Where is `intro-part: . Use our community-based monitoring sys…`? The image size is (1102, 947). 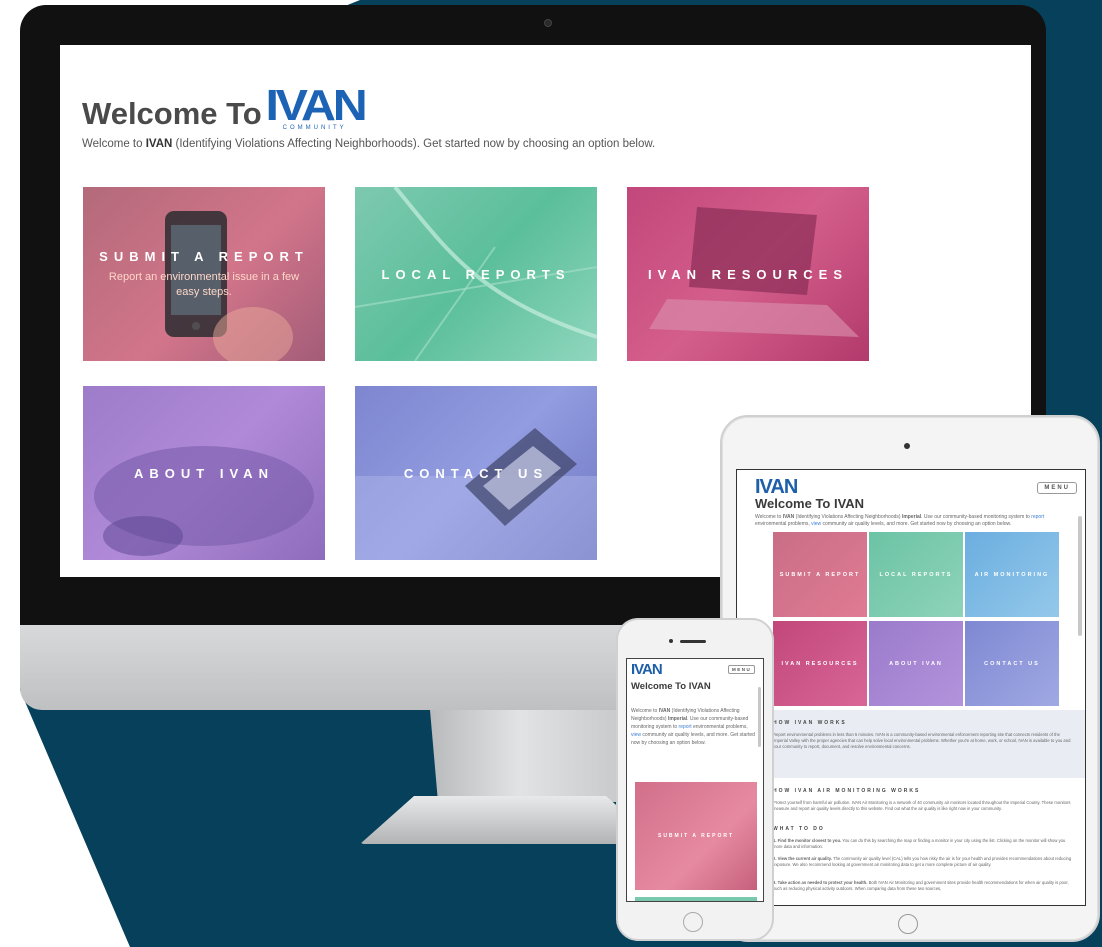
intro-part: . Use our community-based monitoring sys… is located at coordinates (976, 517).